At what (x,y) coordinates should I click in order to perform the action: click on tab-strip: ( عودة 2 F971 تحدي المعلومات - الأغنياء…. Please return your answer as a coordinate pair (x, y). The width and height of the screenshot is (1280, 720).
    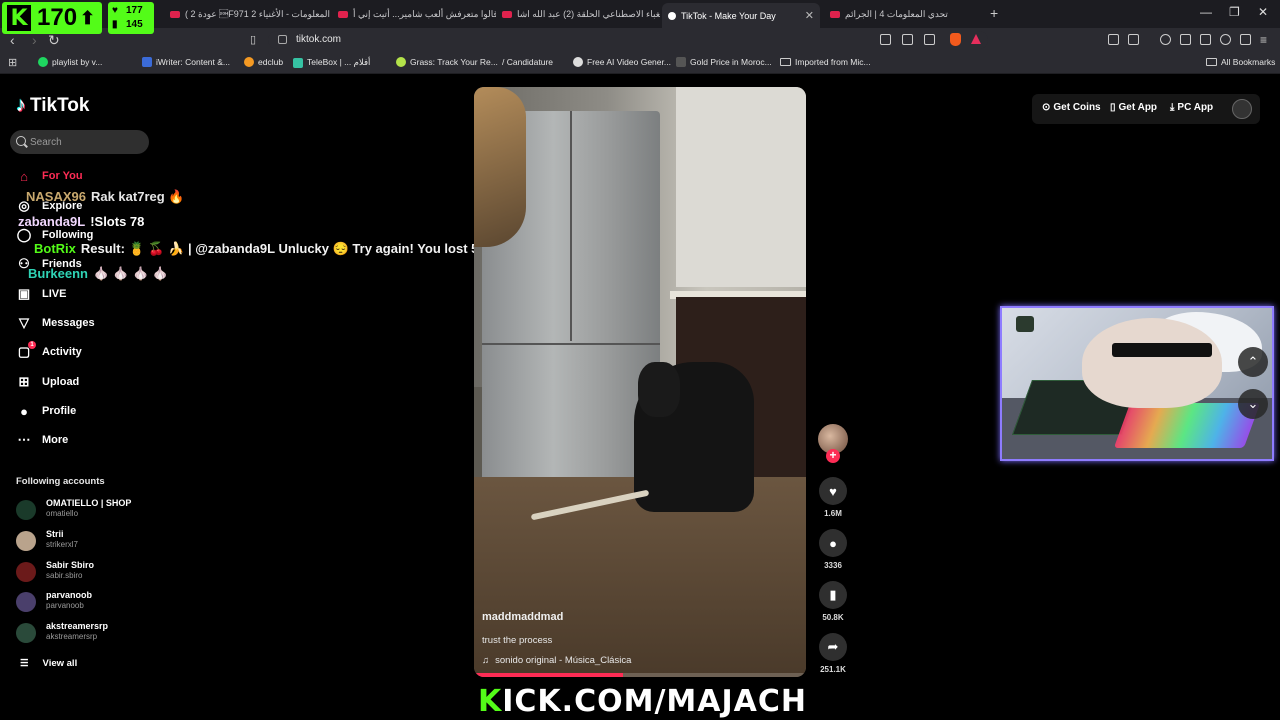
    Looking at the image, I should click on (640, 14).